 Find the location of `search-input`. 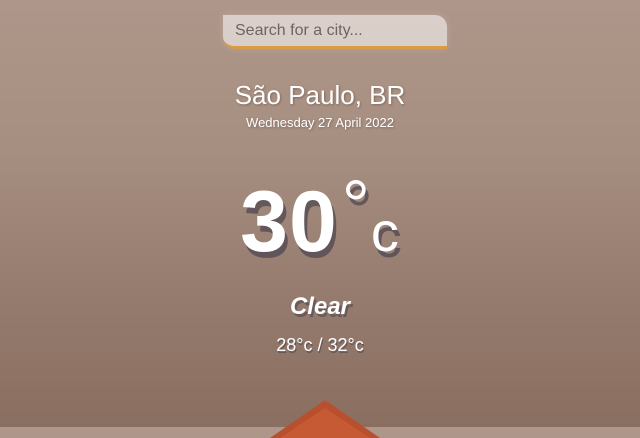

search-input is located at coordinates (335, 32).